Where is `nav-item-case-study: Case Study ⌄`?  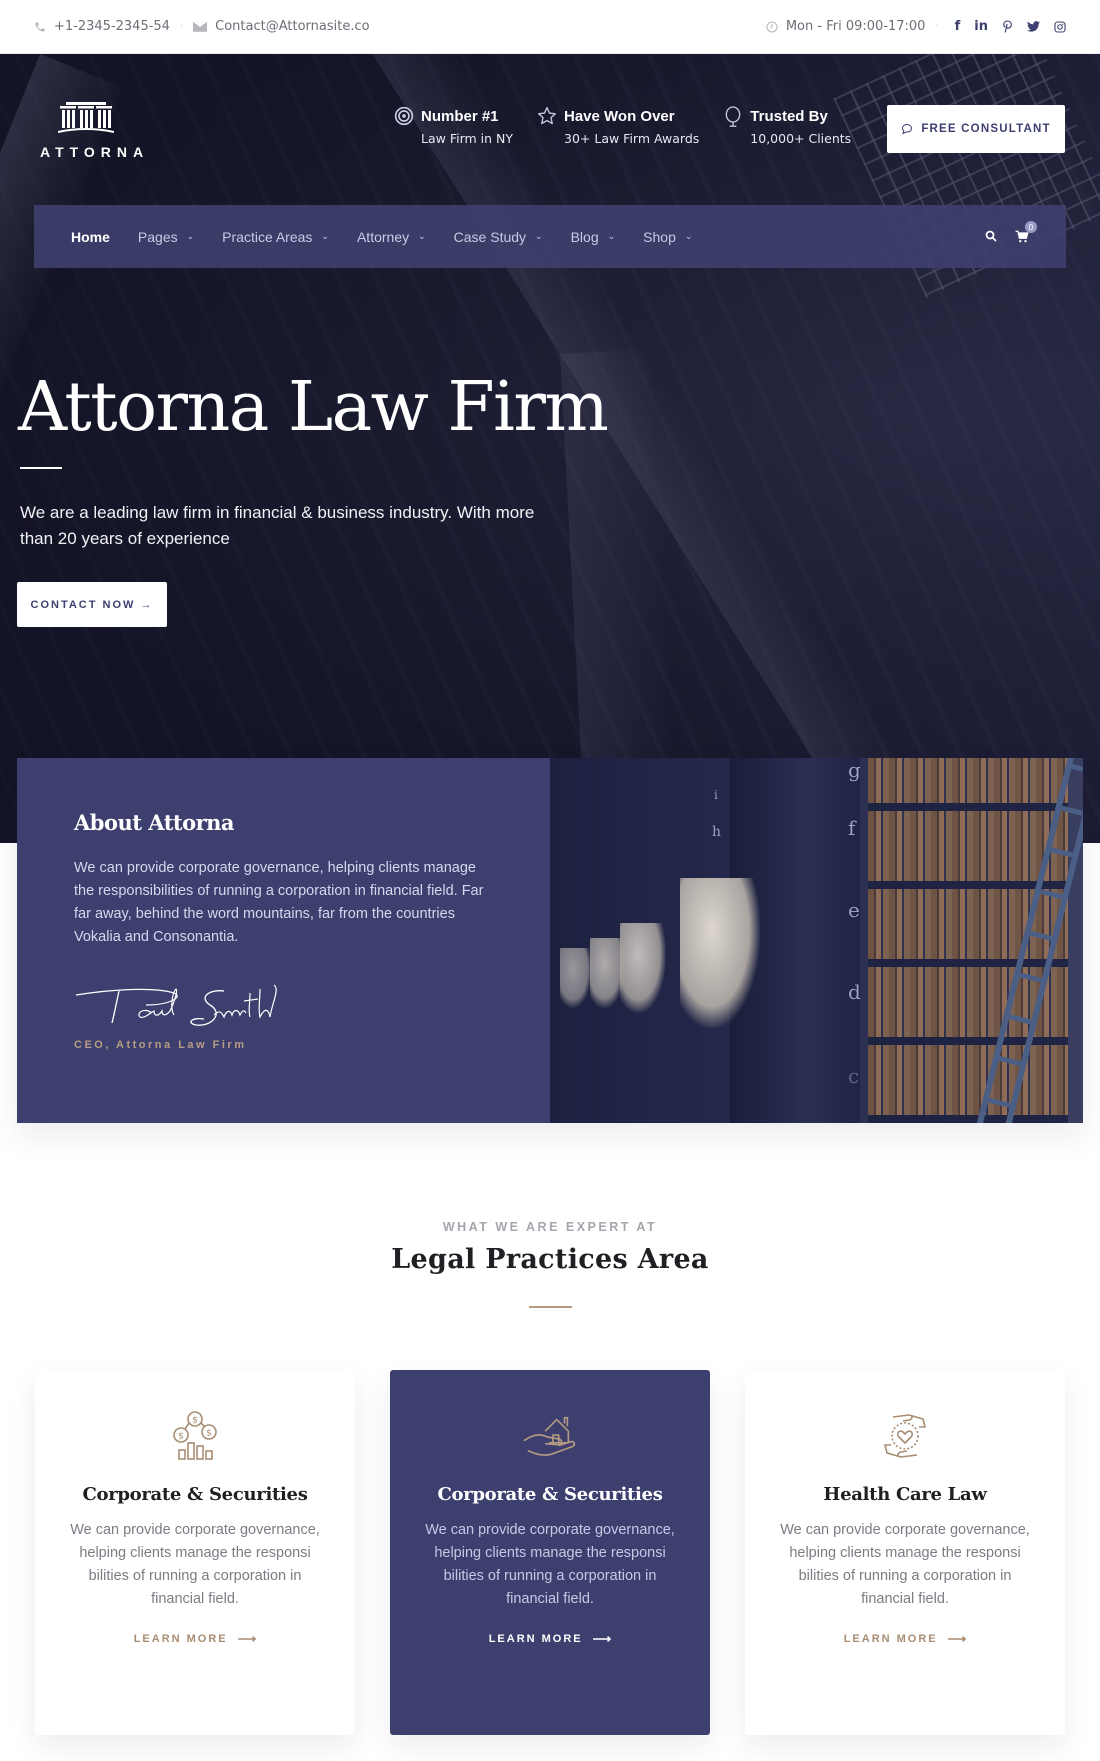
nav-item-case-study: Case Study ⌄ is located at coordinates (498, 237).